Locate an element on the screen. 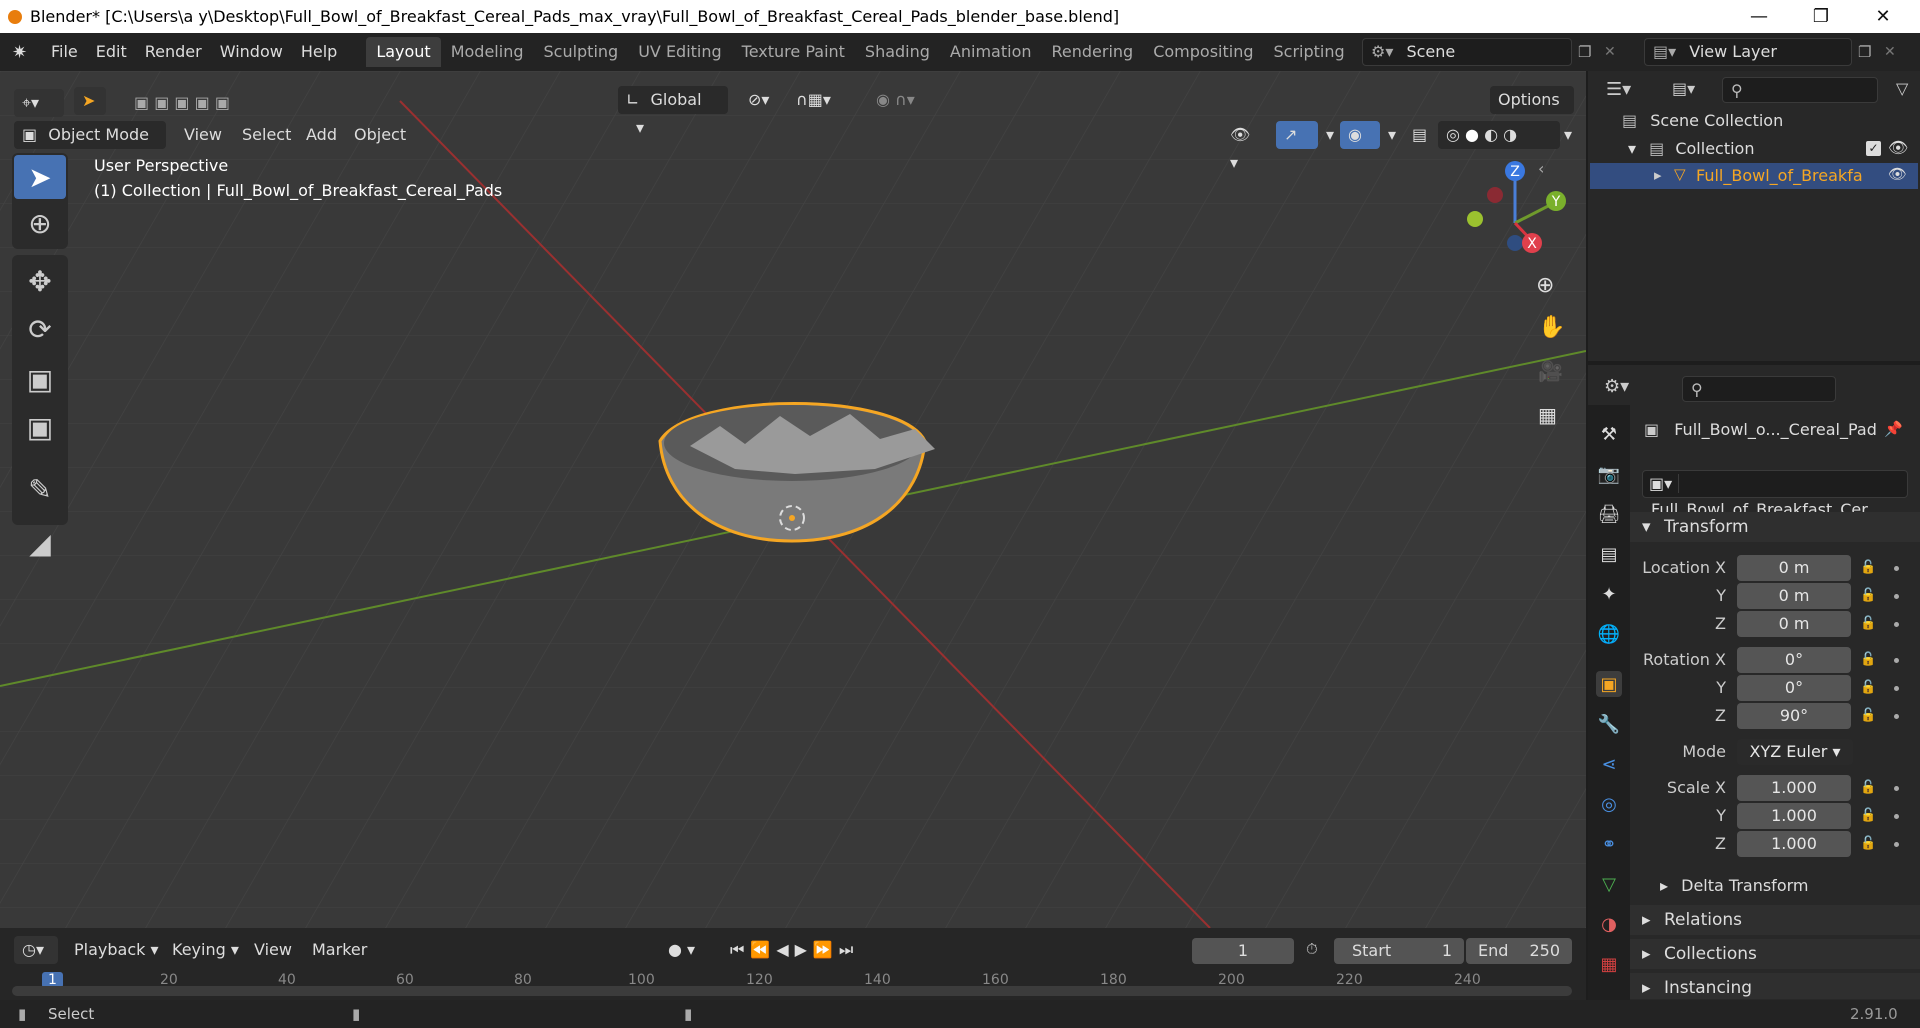 The width and height of the screenshot is (1920, 1028). perspective-grid-icon: ▦ is located at coordinates (1547, 415).